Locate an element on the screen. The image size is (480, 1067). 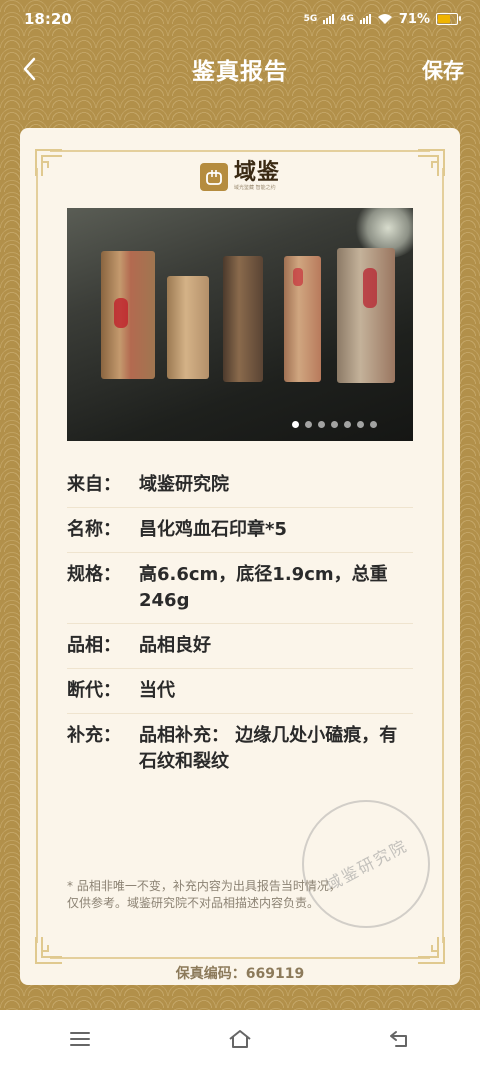
system-nav-bar is located at coordinates (240, 1038).